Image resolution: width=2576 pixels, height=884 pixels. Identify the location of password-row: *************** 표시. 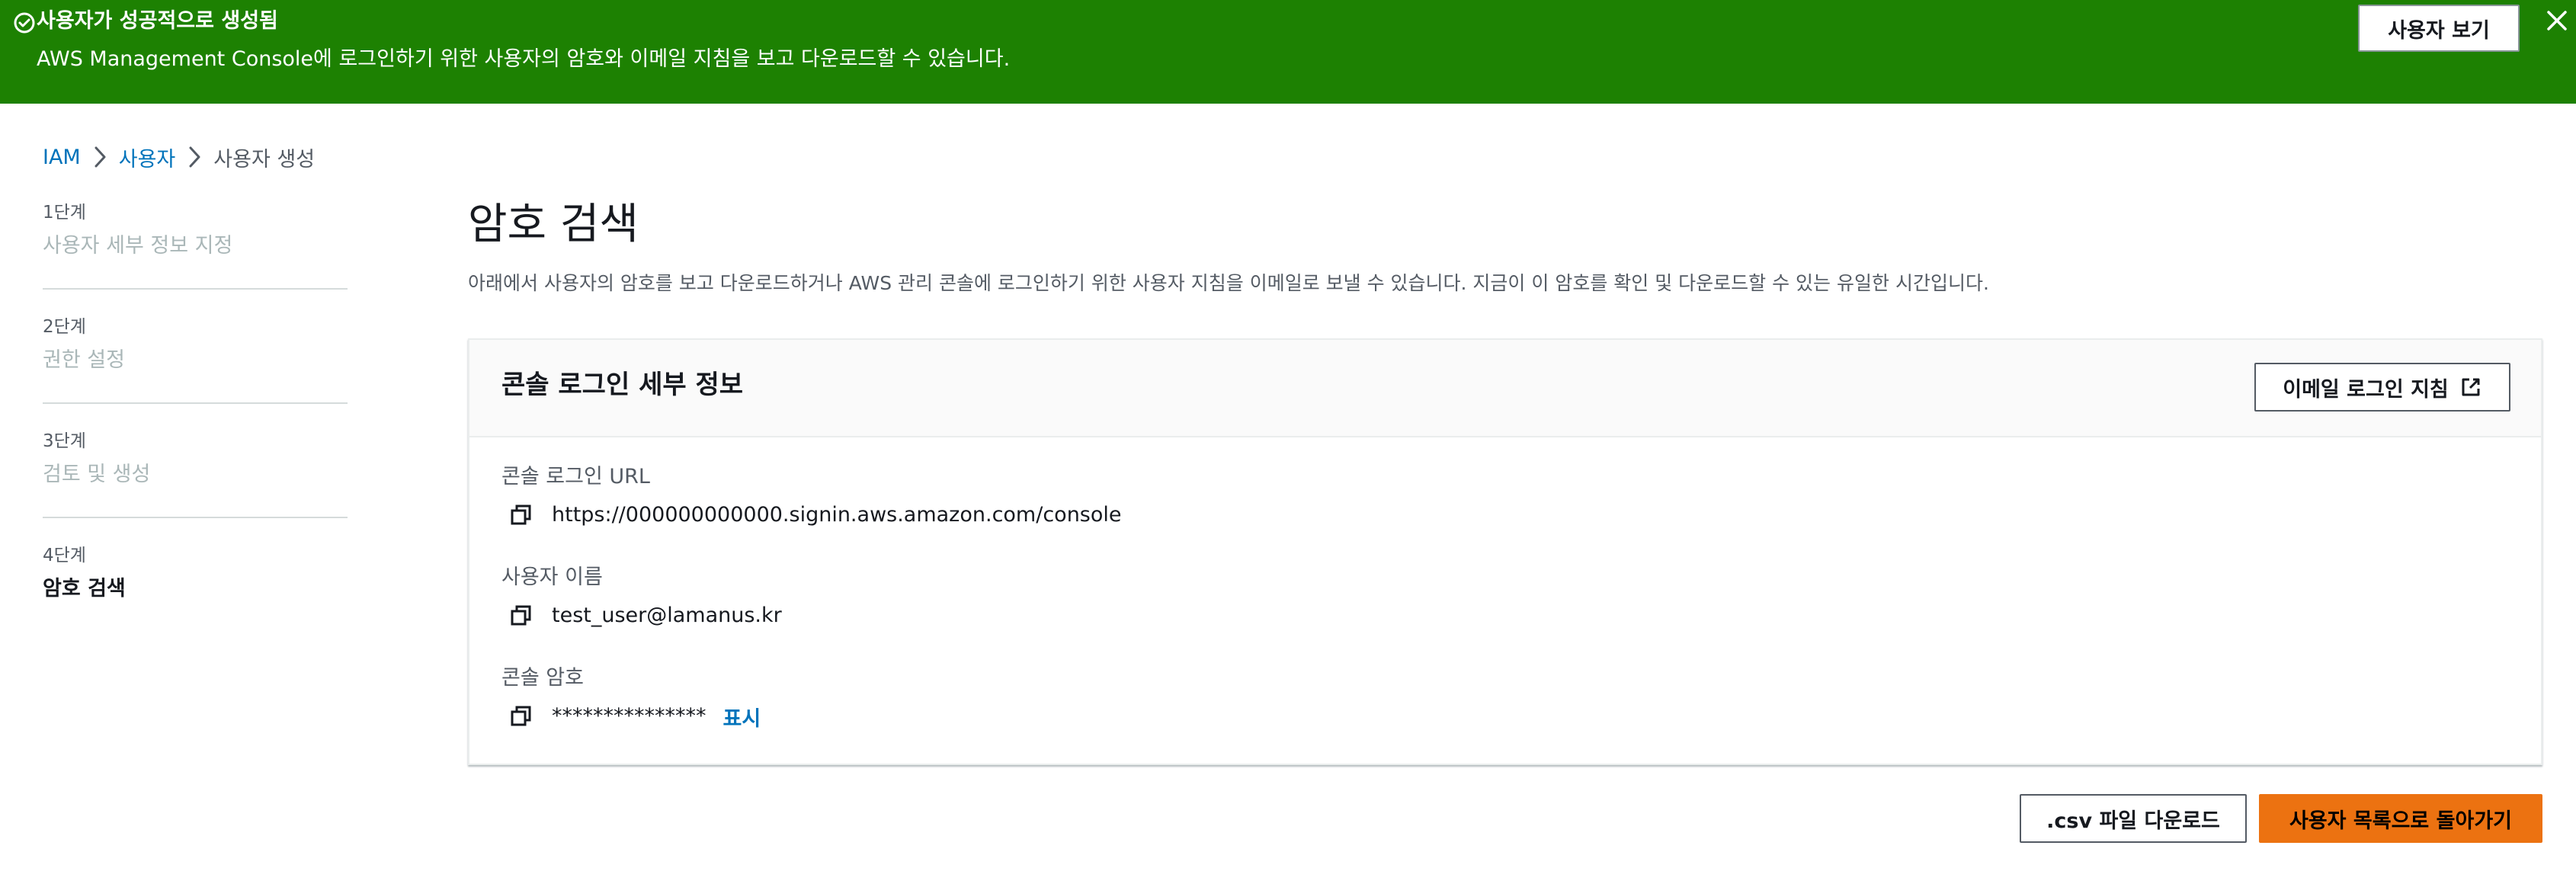
(634, 716).